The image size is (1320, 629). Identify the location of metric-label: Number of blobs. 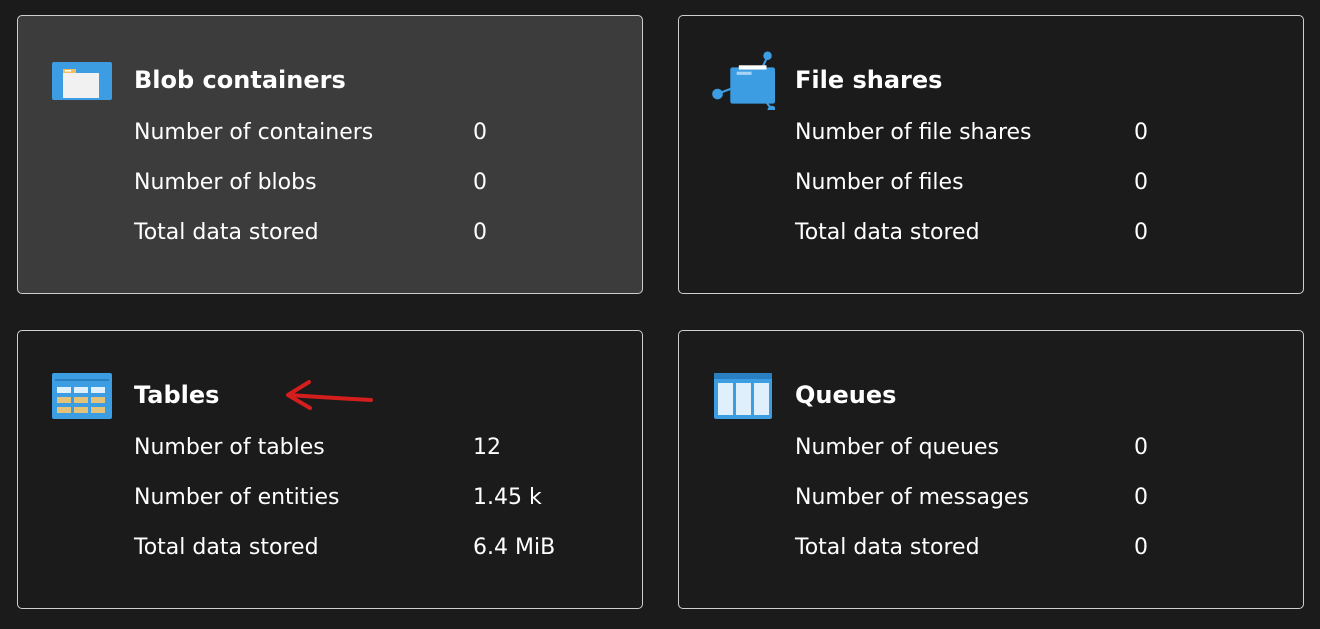
(225, 182).